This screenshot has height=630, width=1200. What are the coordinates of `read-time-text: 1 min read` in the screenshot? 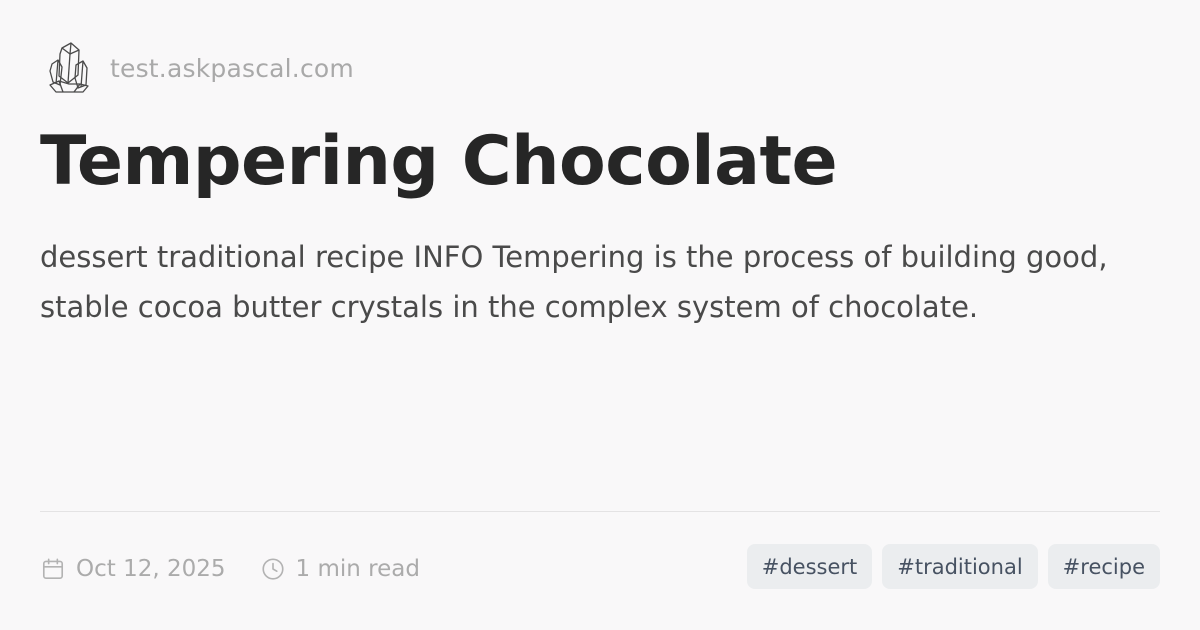 It's located at (357, 569).